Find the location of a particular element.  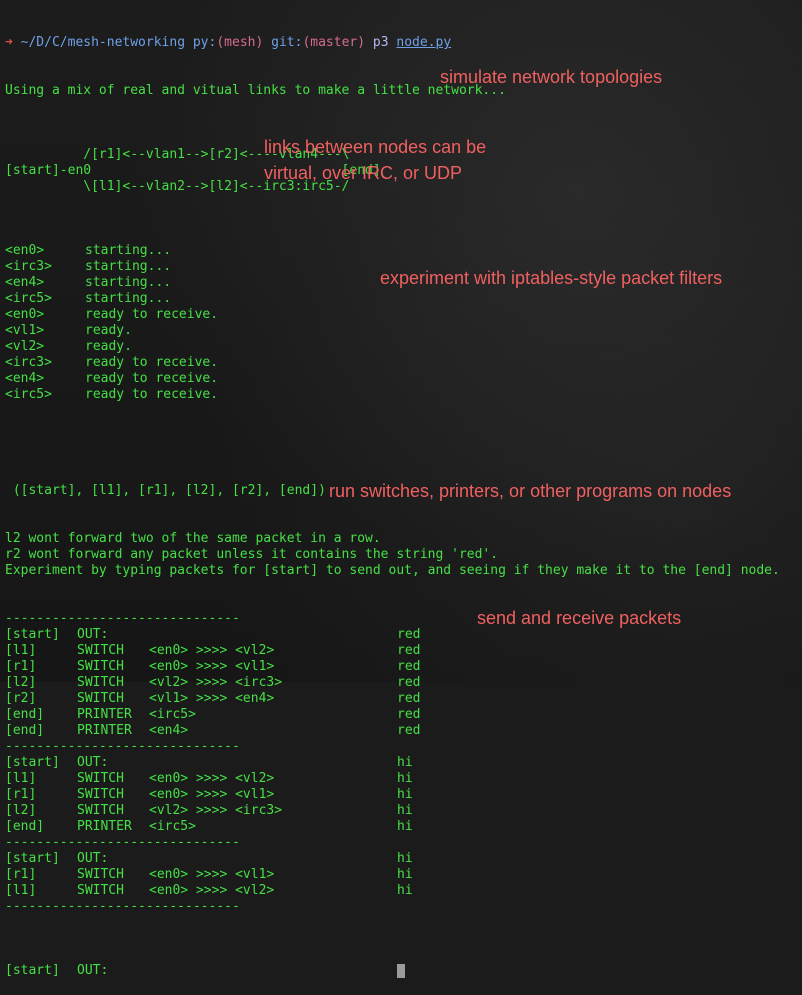

table-row: [l2] SWITCH <vl2> >>>> <irc3> hi is located at coordinates (403, 811).